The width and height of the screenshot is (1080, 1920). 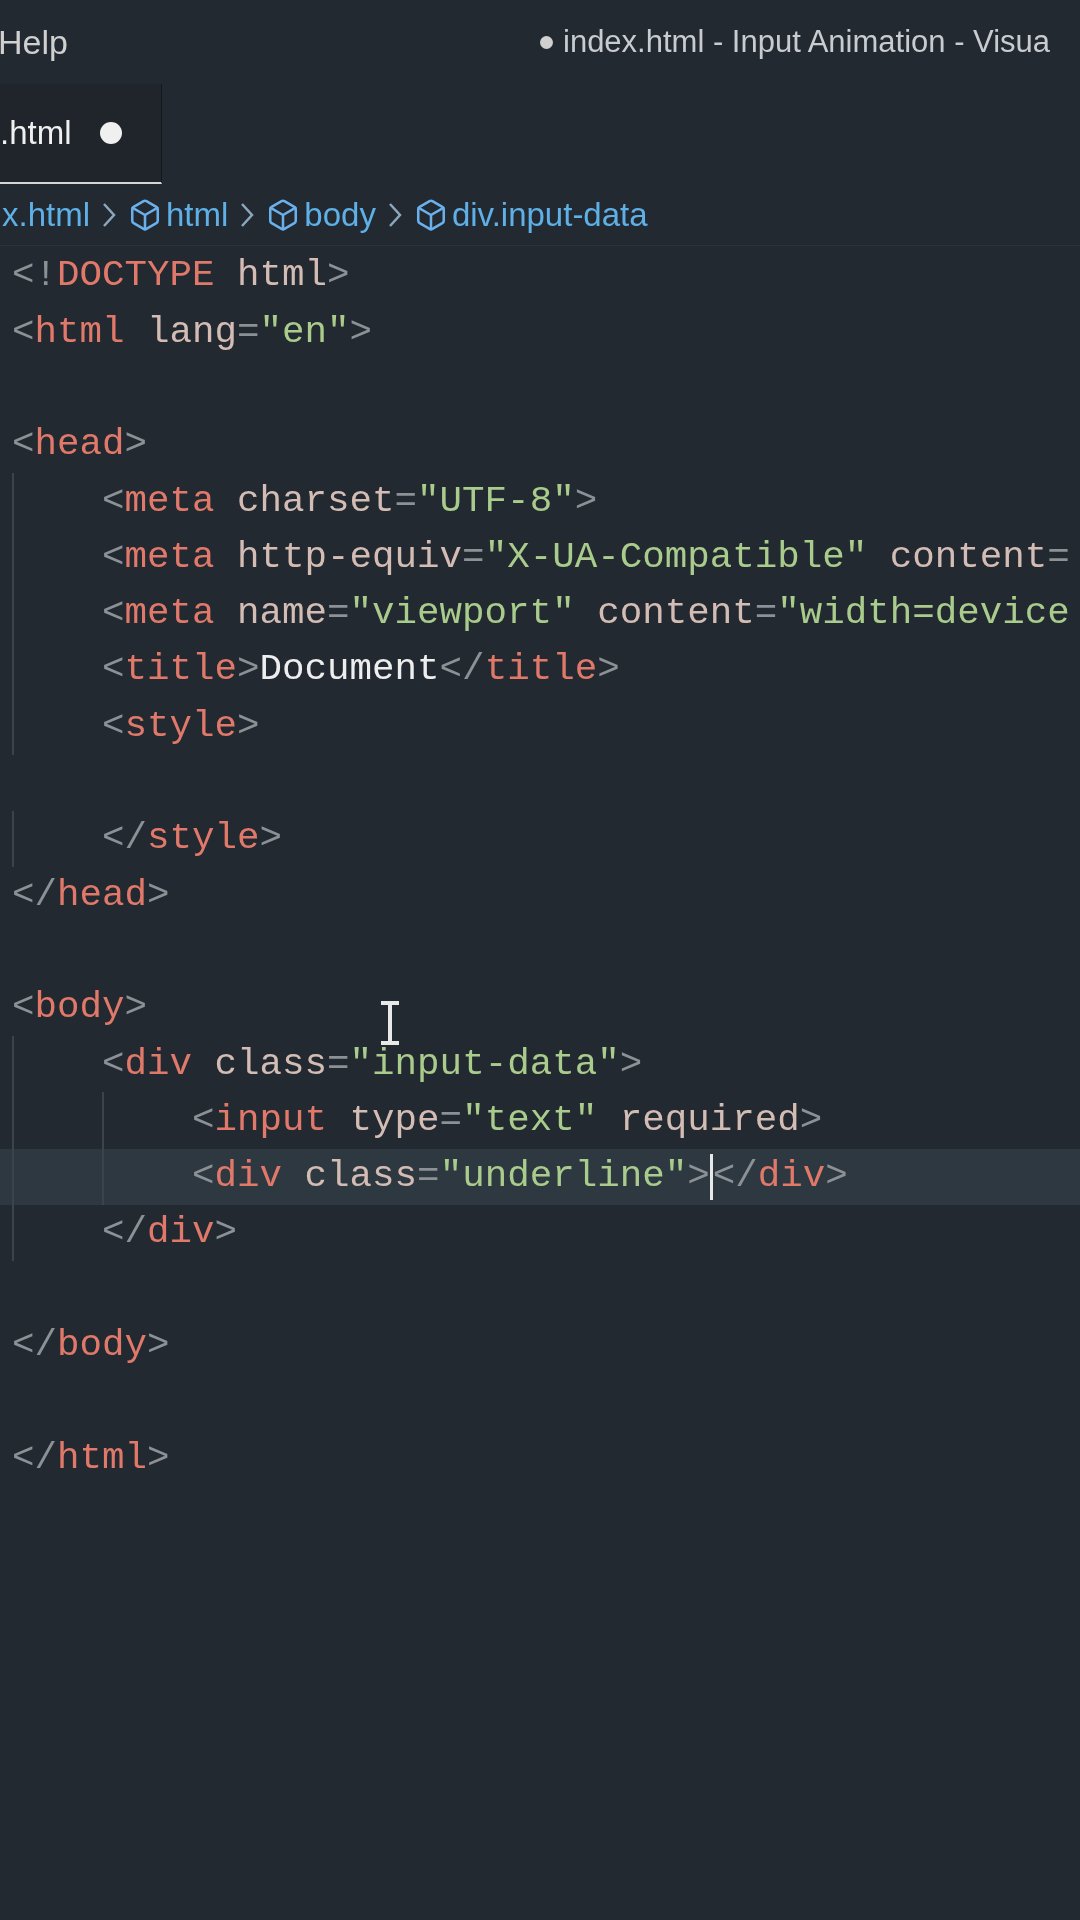 I want to click on code-token: "X-UA-Compatible", so click(x=676, y=557).